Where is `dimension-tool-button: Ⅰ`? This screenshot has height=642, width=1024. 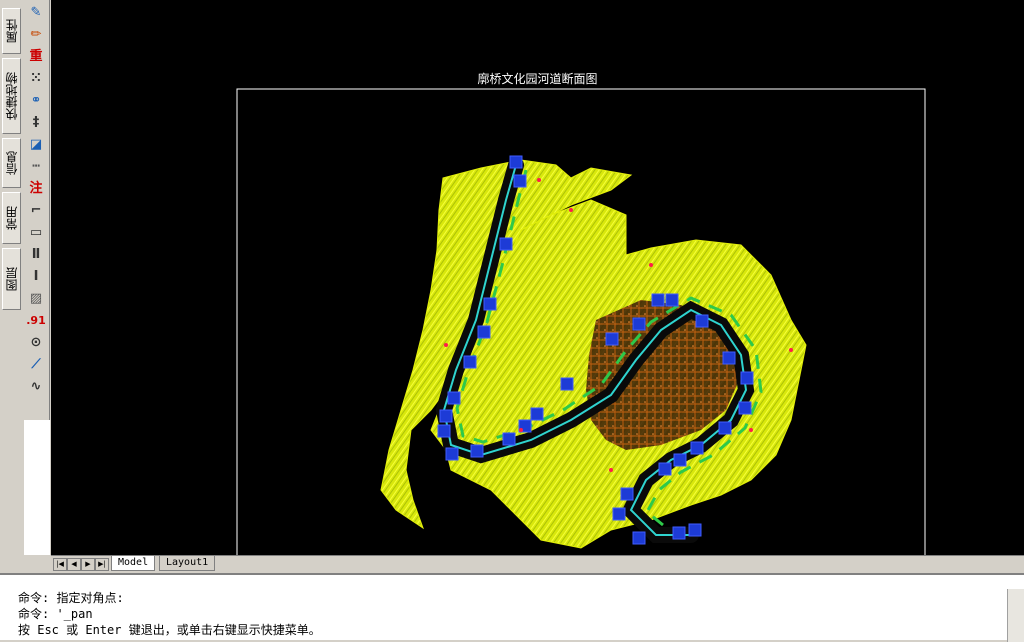 dimension-tool-button: Ⅰ is located at coordinates (36, 276).